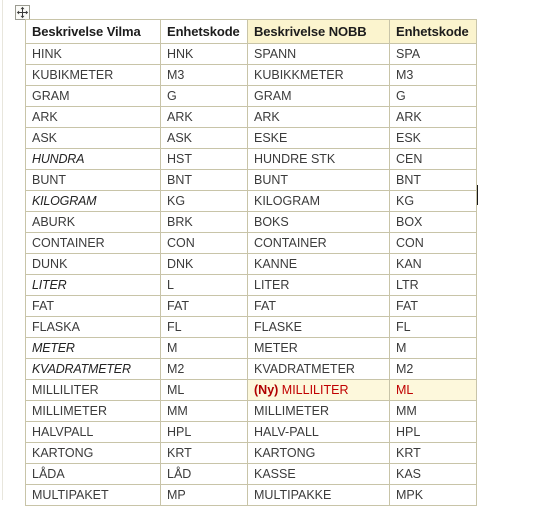  I want to click on cell-nobb-unitcode: M, so click(433, 348).